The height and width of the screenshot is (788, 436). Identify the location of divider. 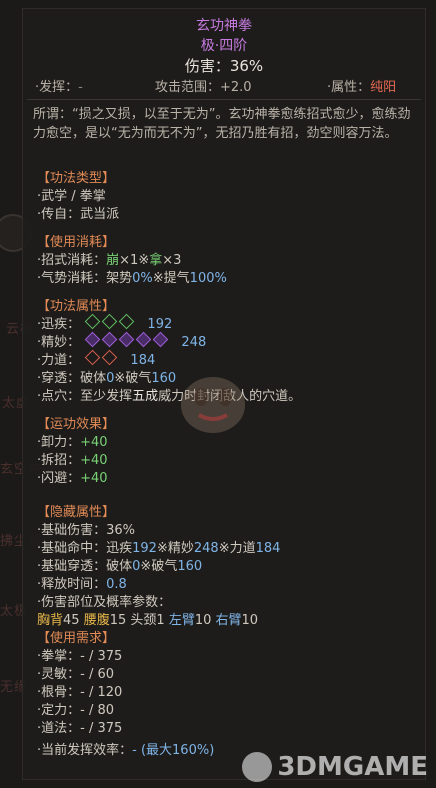
(224, 99).